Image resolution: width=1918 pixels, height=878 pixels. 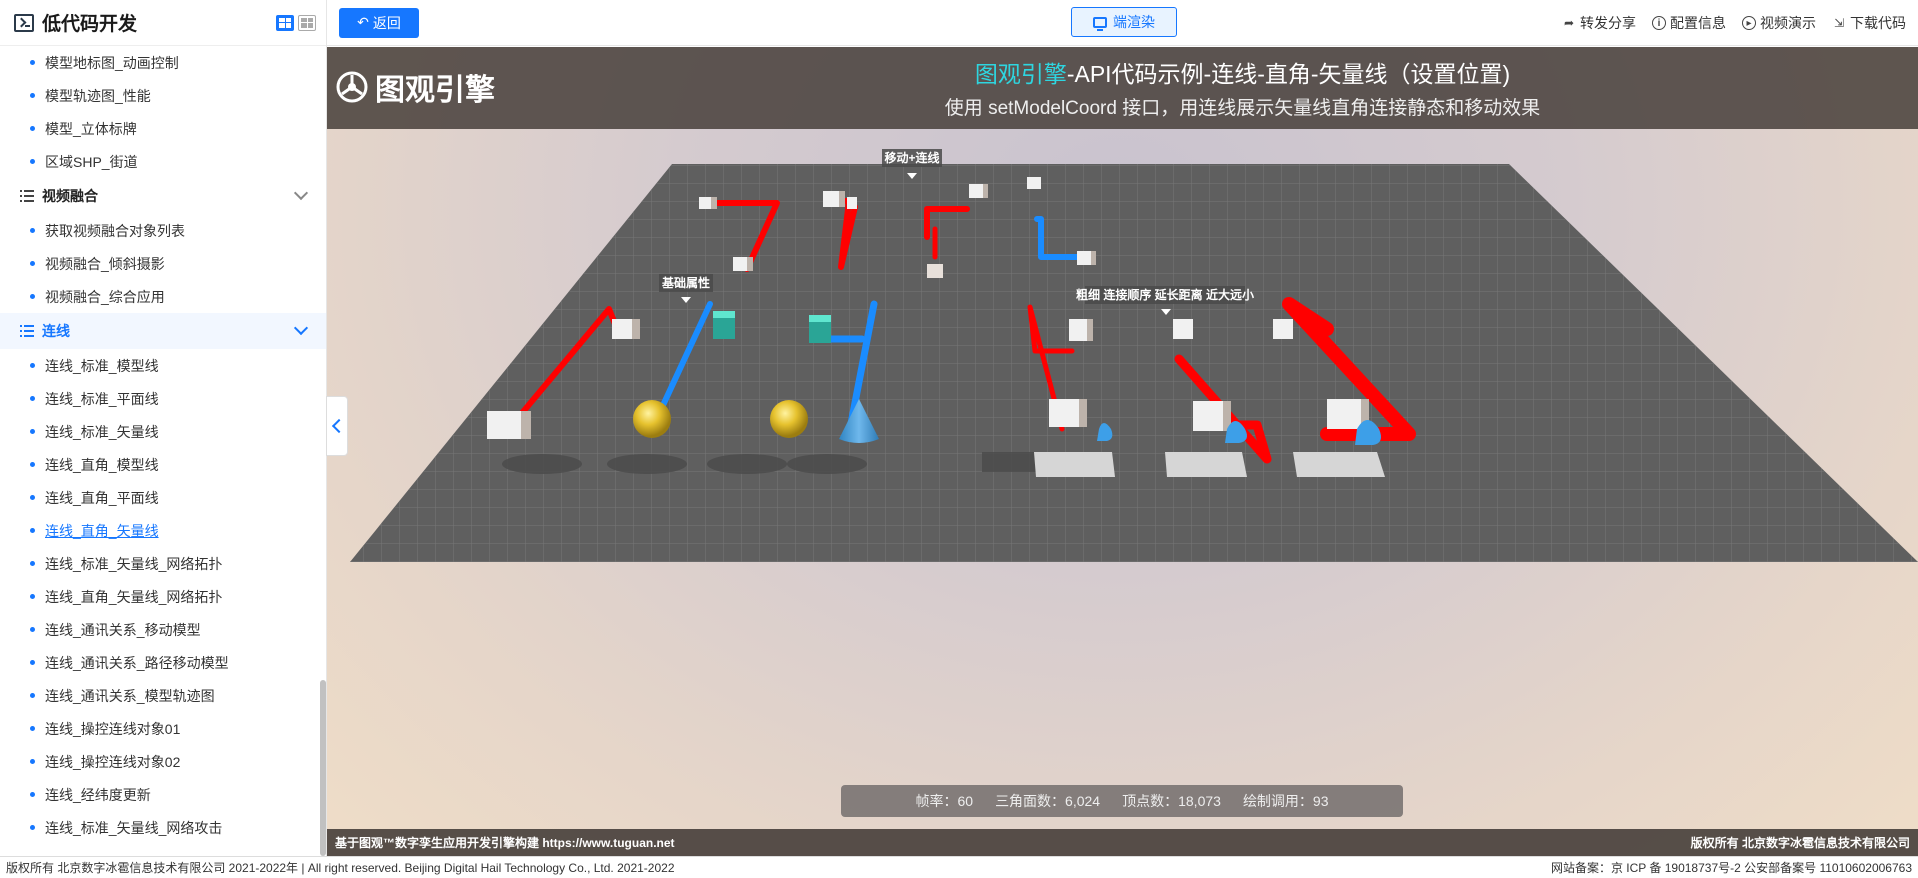 I want to click on sidebar-item: 连线_直角_矢量线_网络拓扑, so click(x=163, y=596).